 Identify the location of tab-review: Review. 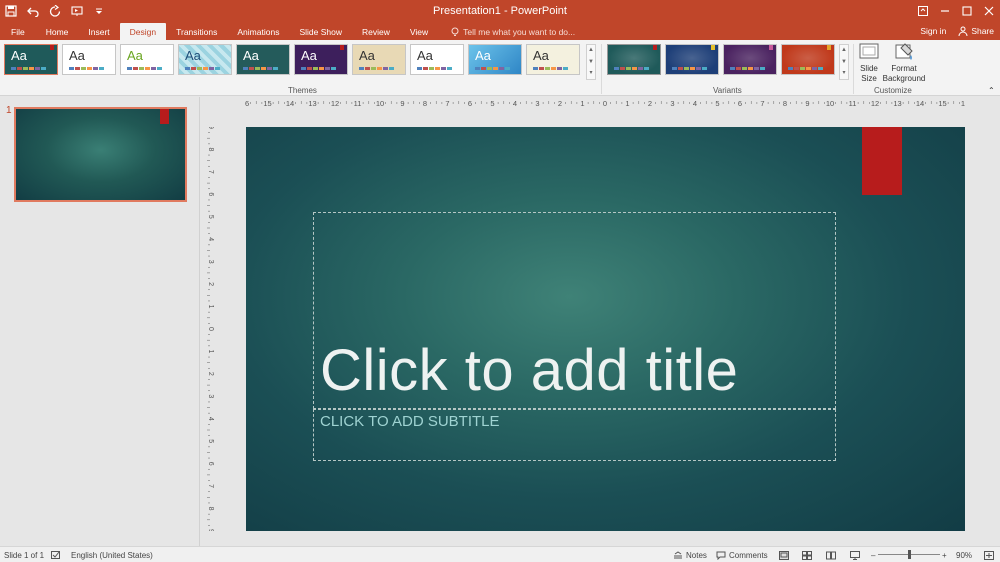
(376, 32).